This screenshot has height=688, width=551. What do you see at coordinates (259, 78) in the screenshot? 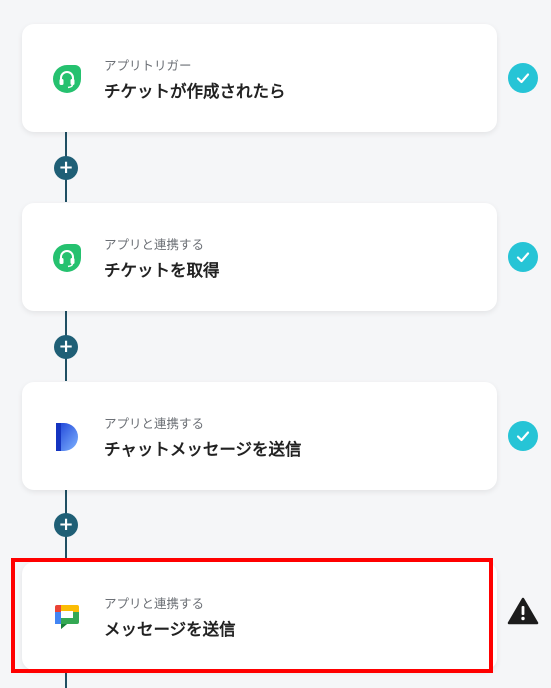
I see `flow-step-card: アプリトリガー チケットが作成されたら` at bounding box center [259, 78].